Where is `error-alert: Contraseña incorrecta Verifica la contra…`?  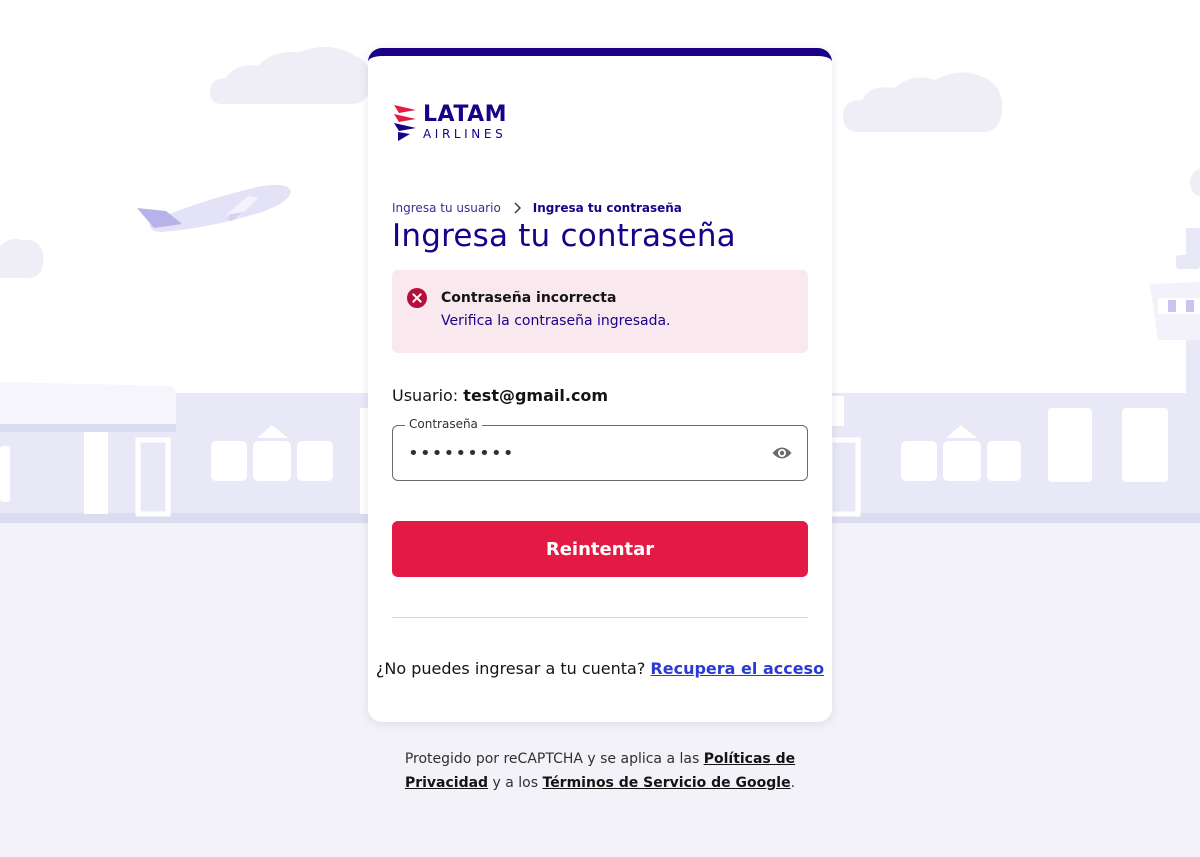 error-alert: Contraseña incorrecta Verifica la contra… is located at coordinates (600, 311).